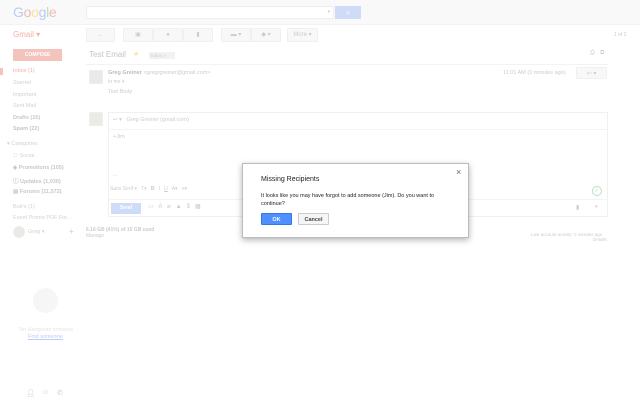  Describe the element at coordinates (290, 179) in the screenshot. I see `dialog-title: Missing Recipients` at that location.